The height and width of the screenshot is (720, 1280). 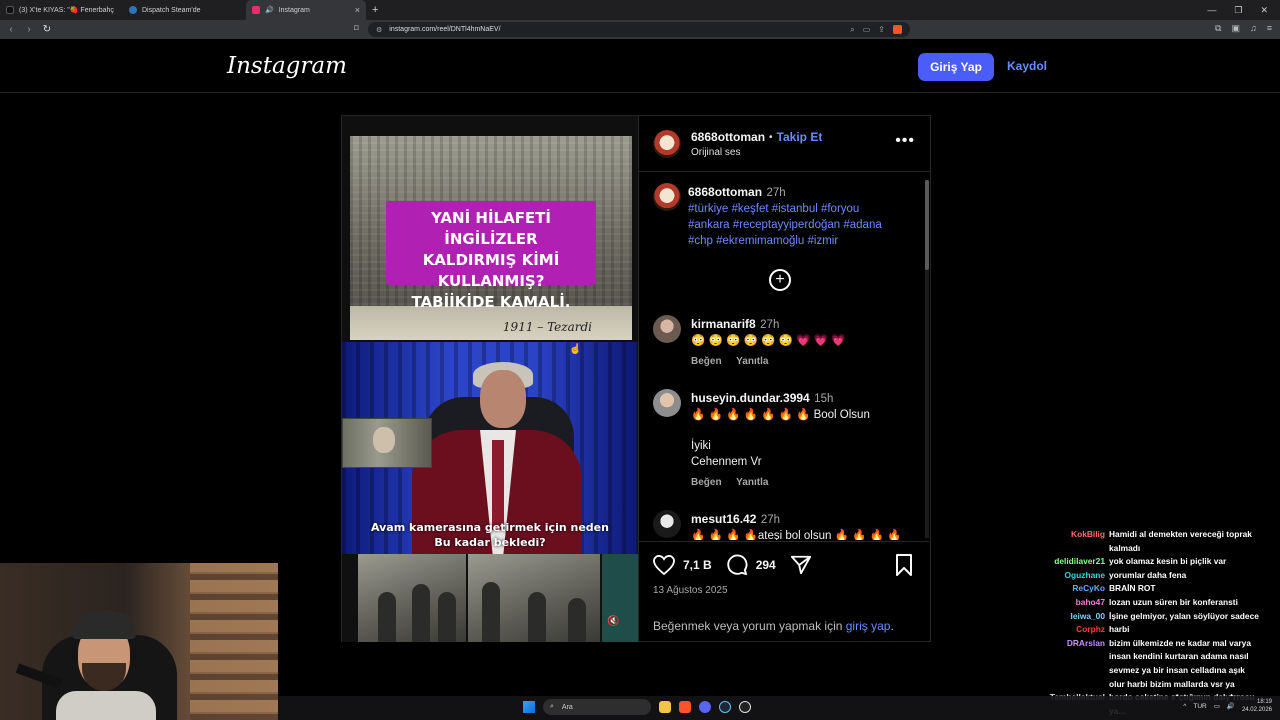 I want to click on tab-instagram: 🔊 Instagram ×, so click(x=306, y=10).